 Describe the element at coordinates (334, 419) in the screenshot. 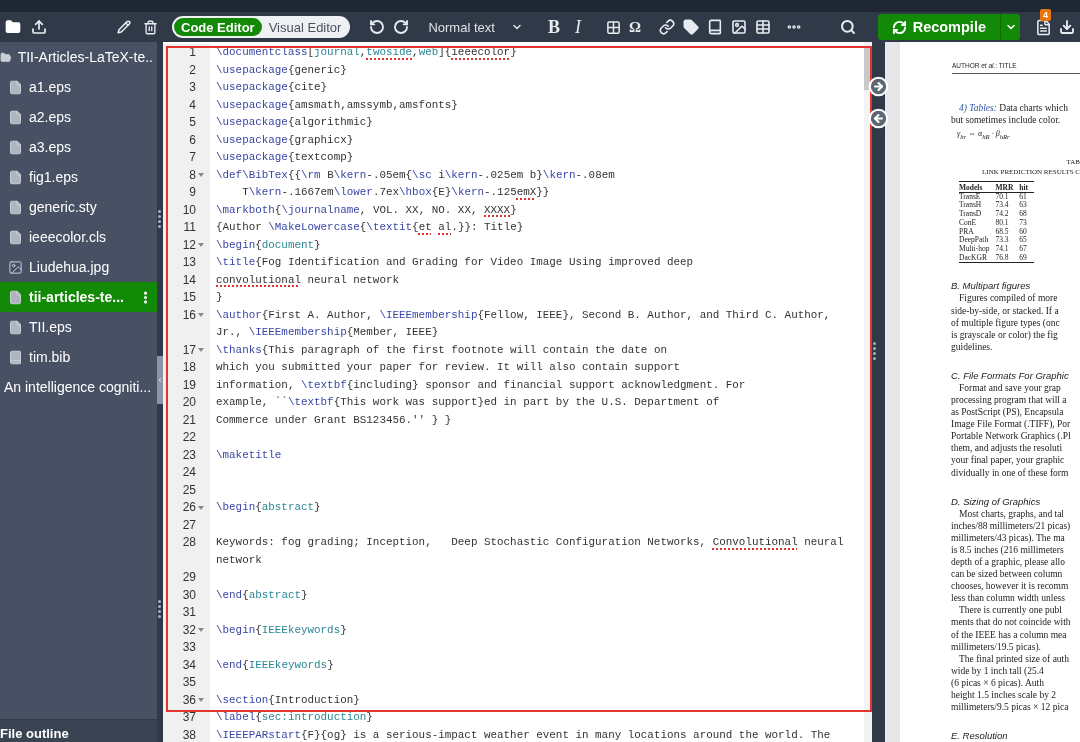

I see `code-line: Commerce under Grant BS123456.'' } }` at that location.